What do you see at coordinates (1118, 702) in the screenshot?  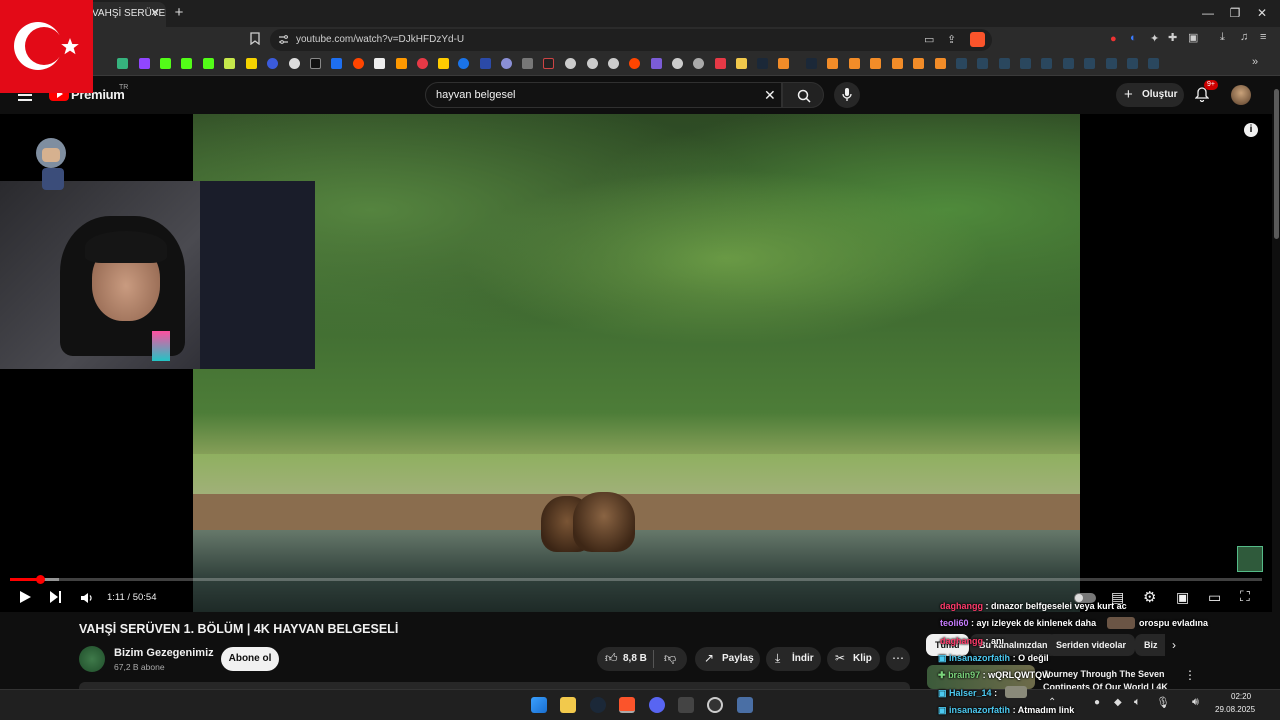 I see `tray-icon: ◆` at bounding box center [1118, 702].